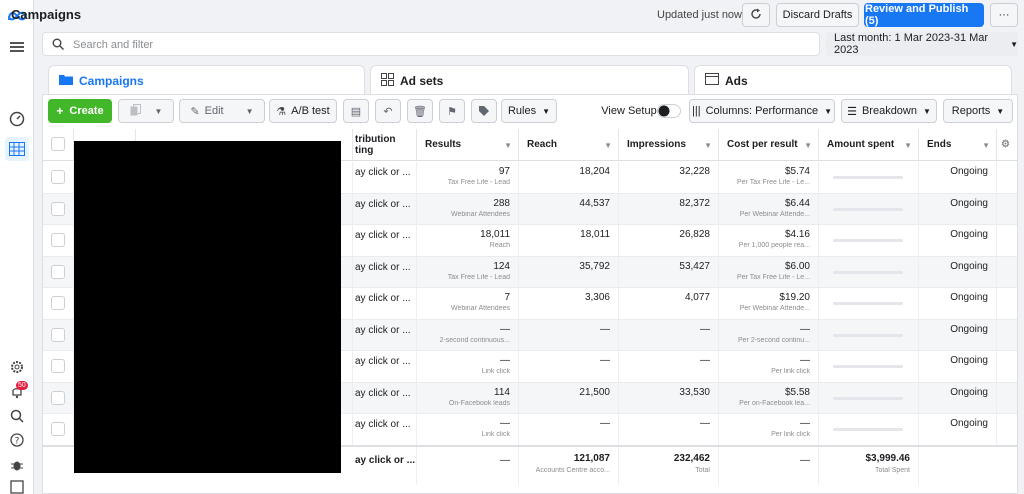 The width and height of the screenshot is (1024, 494). I want to click on plus-icon: +, so click(60, 111).